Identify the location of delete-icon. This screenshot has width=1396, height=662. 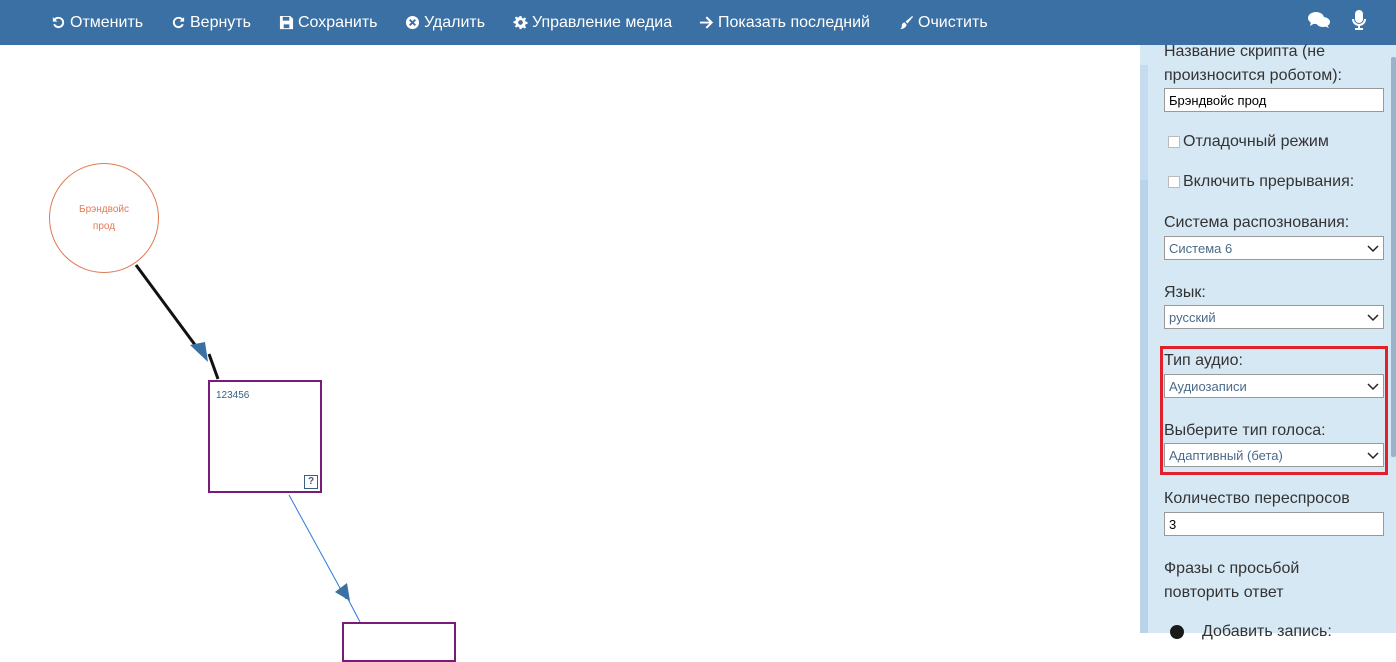
(412, 23).